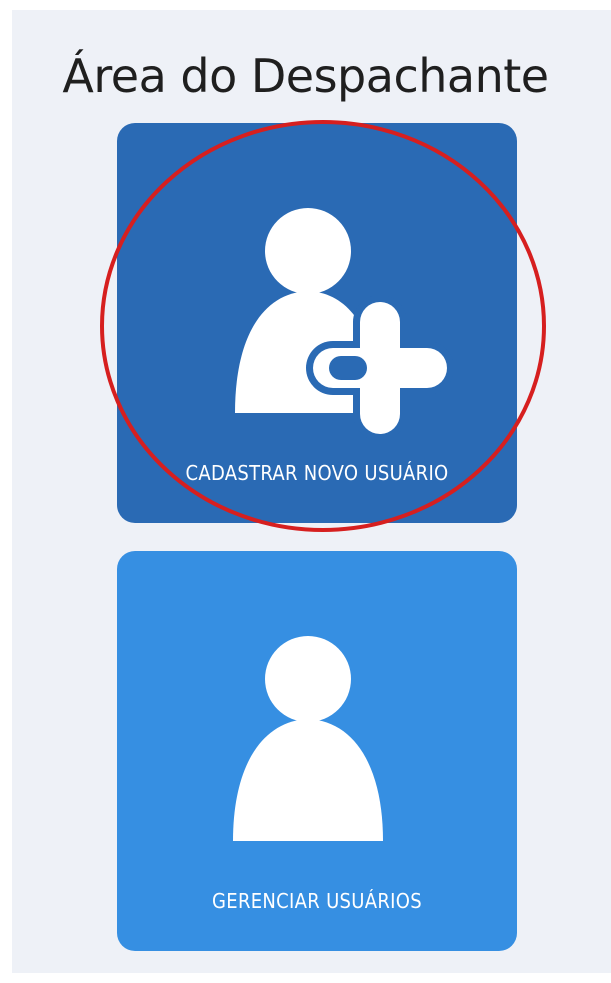 This screenshot has height=983, width=611. I want to click on register-new-user-label: CADASTRAR NOVO USUÁRIO, so click(317, 473).